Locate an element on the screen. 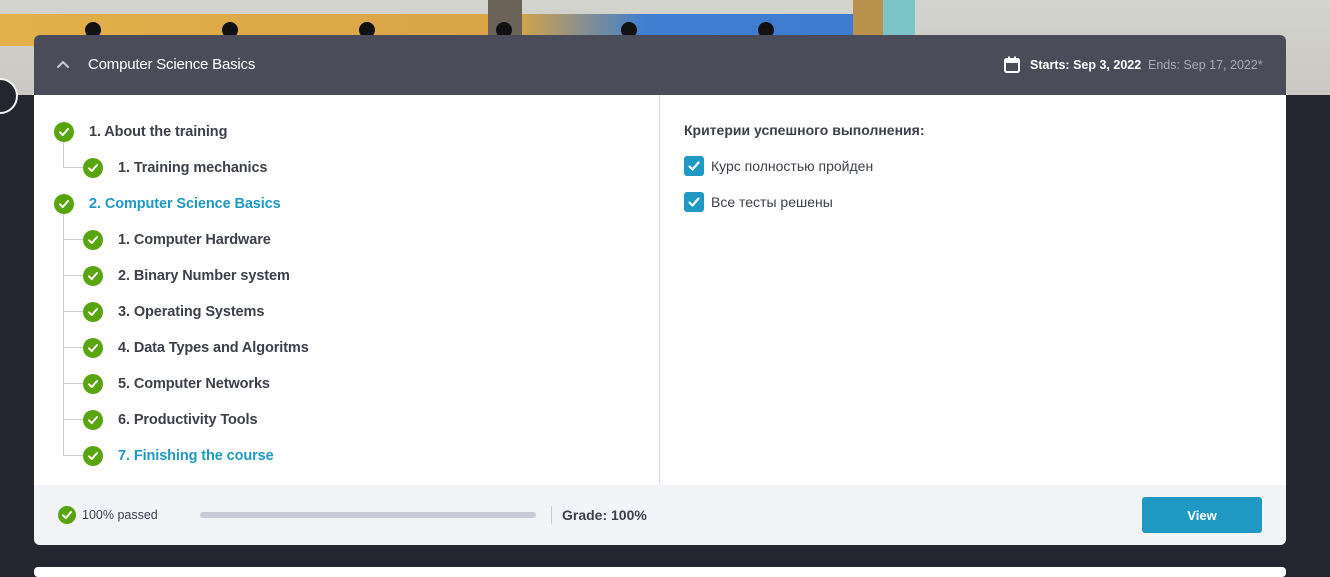  criteria-label: Курс полностью пройден is located at coordinates (792, 166).